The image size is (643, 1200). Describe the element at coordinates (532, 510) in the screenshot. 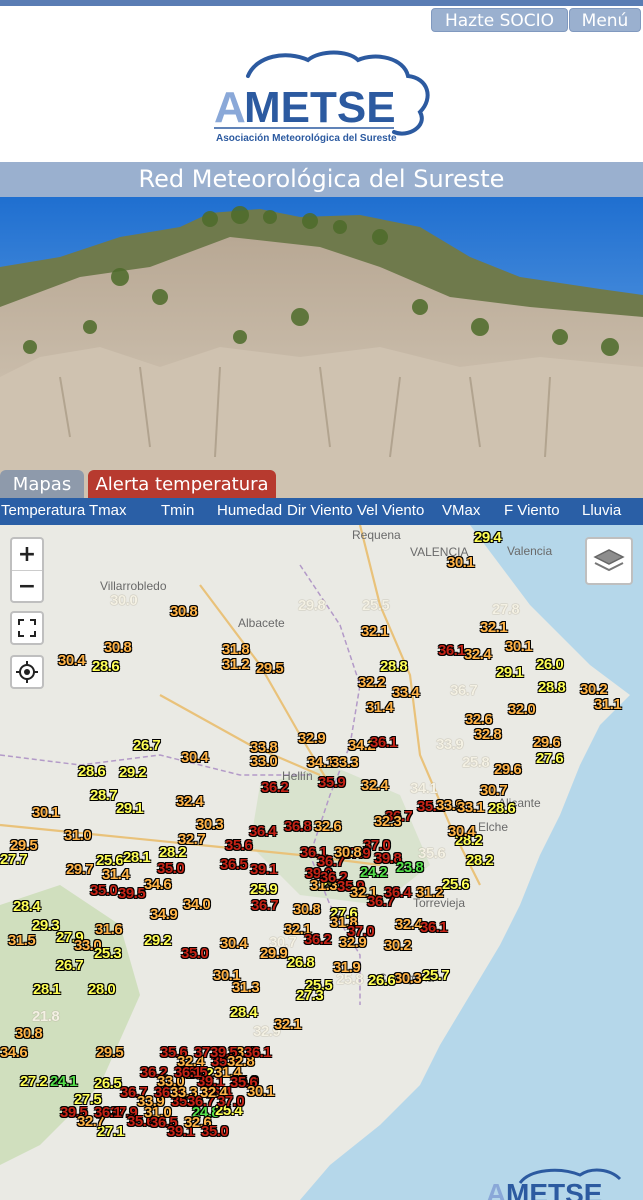

I see `nav-f-viento: F Viento` at that location.